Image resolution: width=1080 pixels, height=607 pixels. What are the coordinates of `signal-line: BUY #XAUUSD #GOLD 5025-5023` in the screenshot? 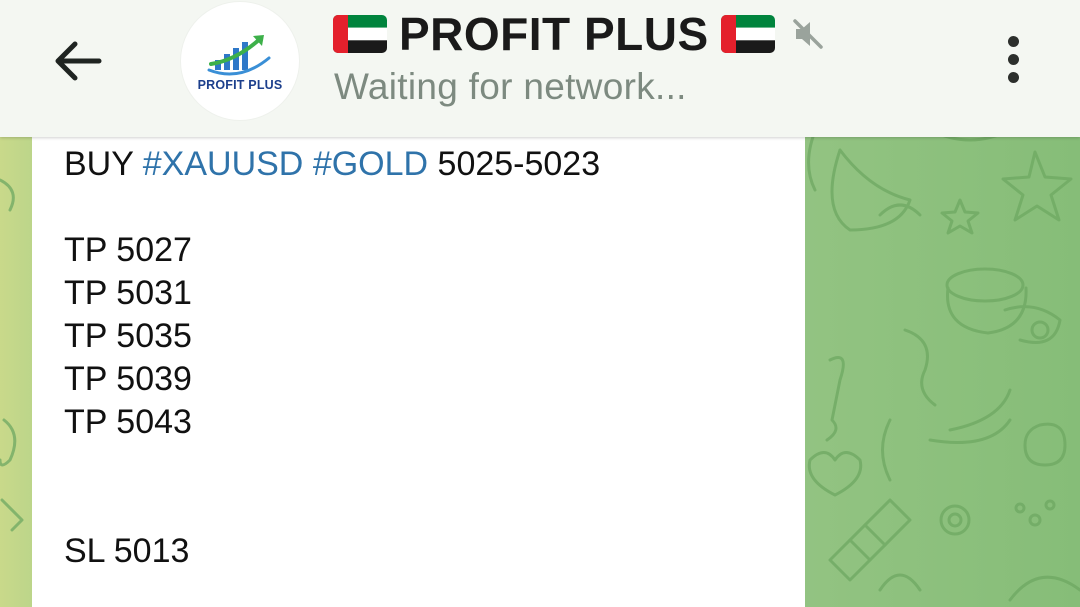 It's located at (332, 164).